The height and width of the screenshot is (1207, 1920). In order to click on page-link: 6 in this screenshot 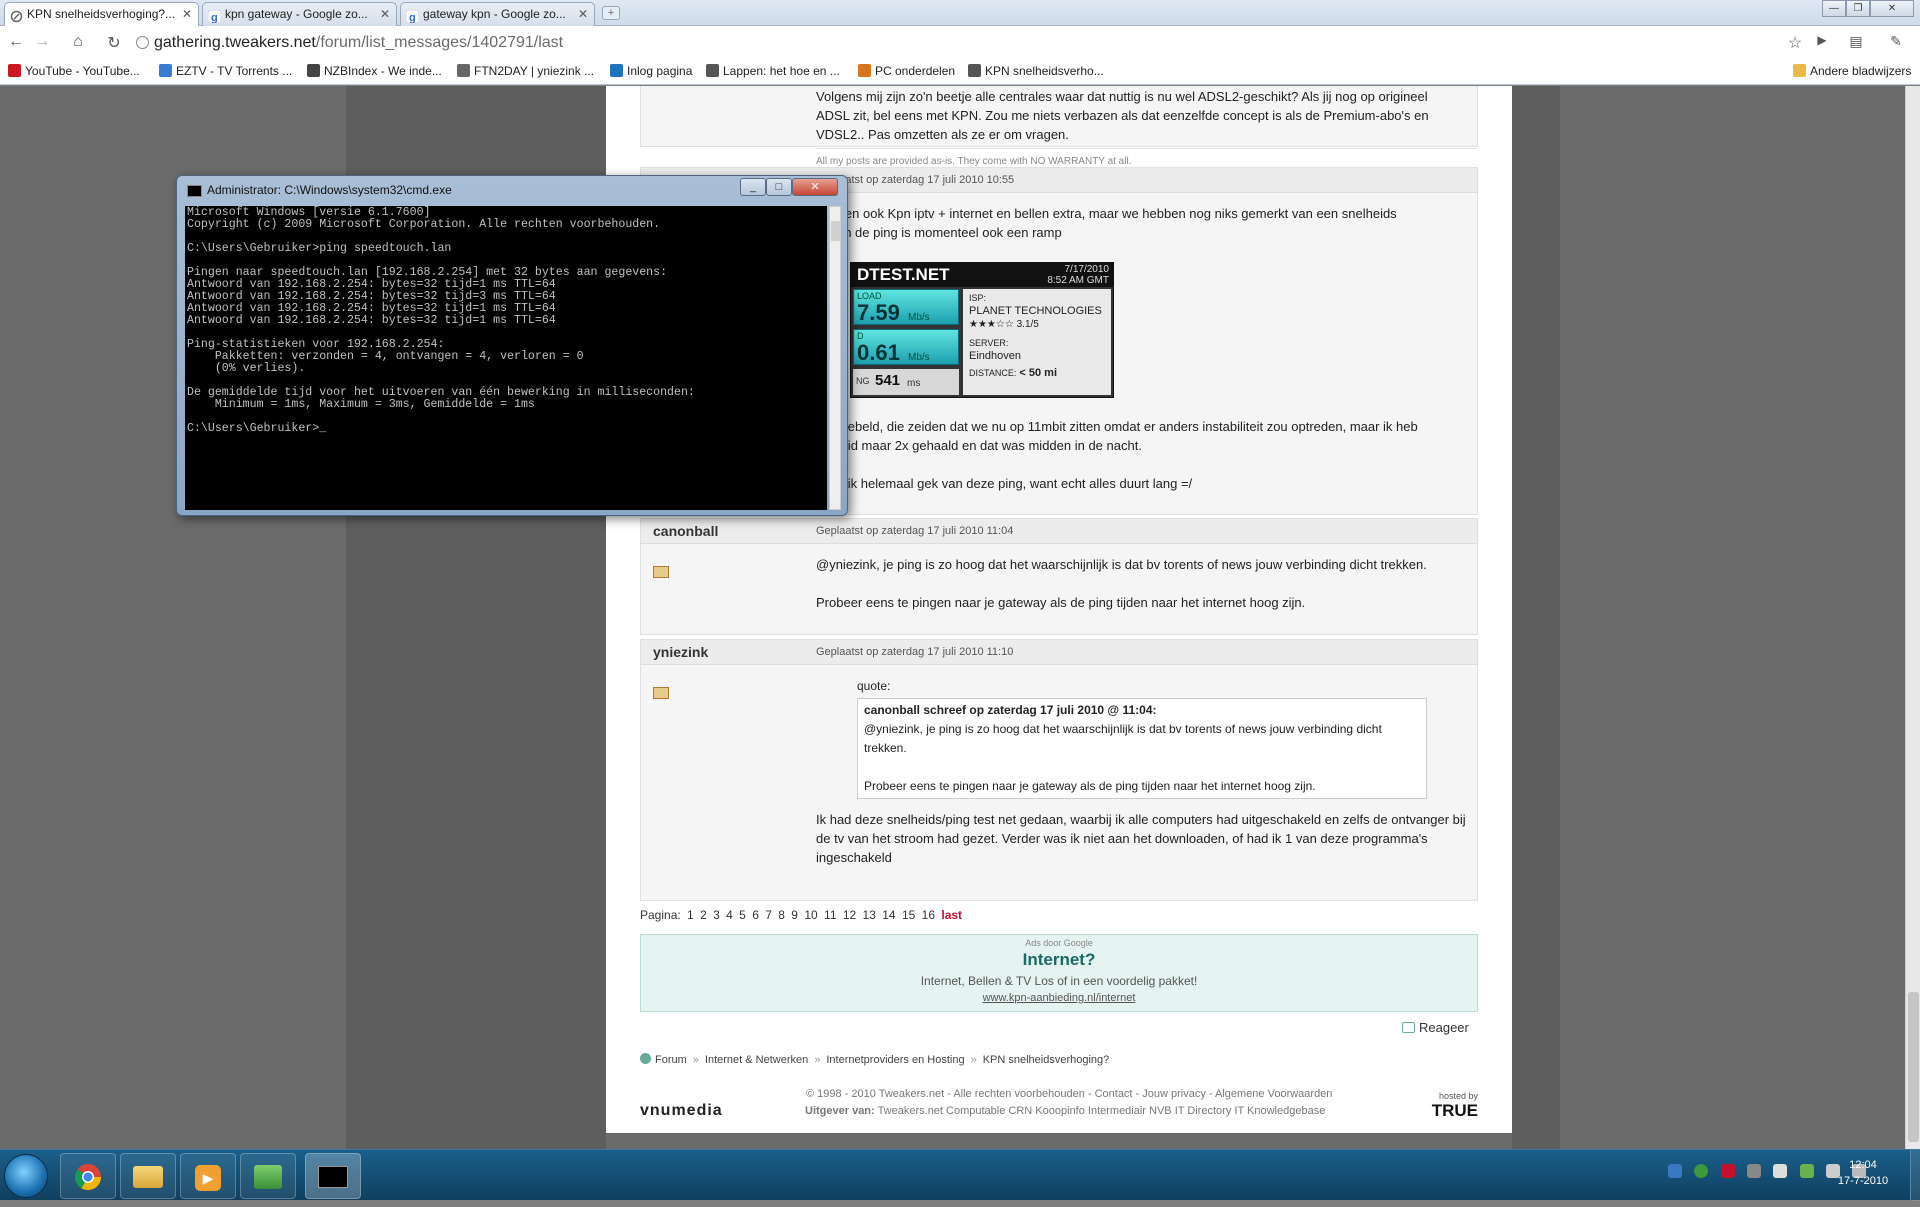, I will do `click(755, 915)`.